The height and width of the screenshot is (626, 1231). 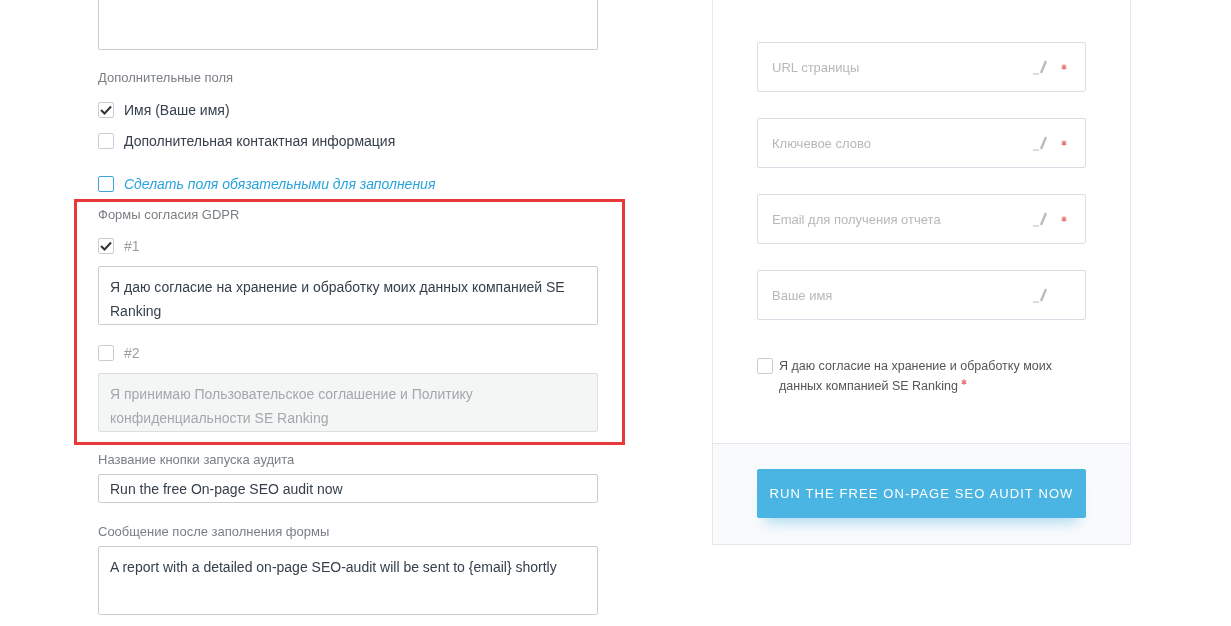 I want to click on text-area, so click(x=348, y=25).